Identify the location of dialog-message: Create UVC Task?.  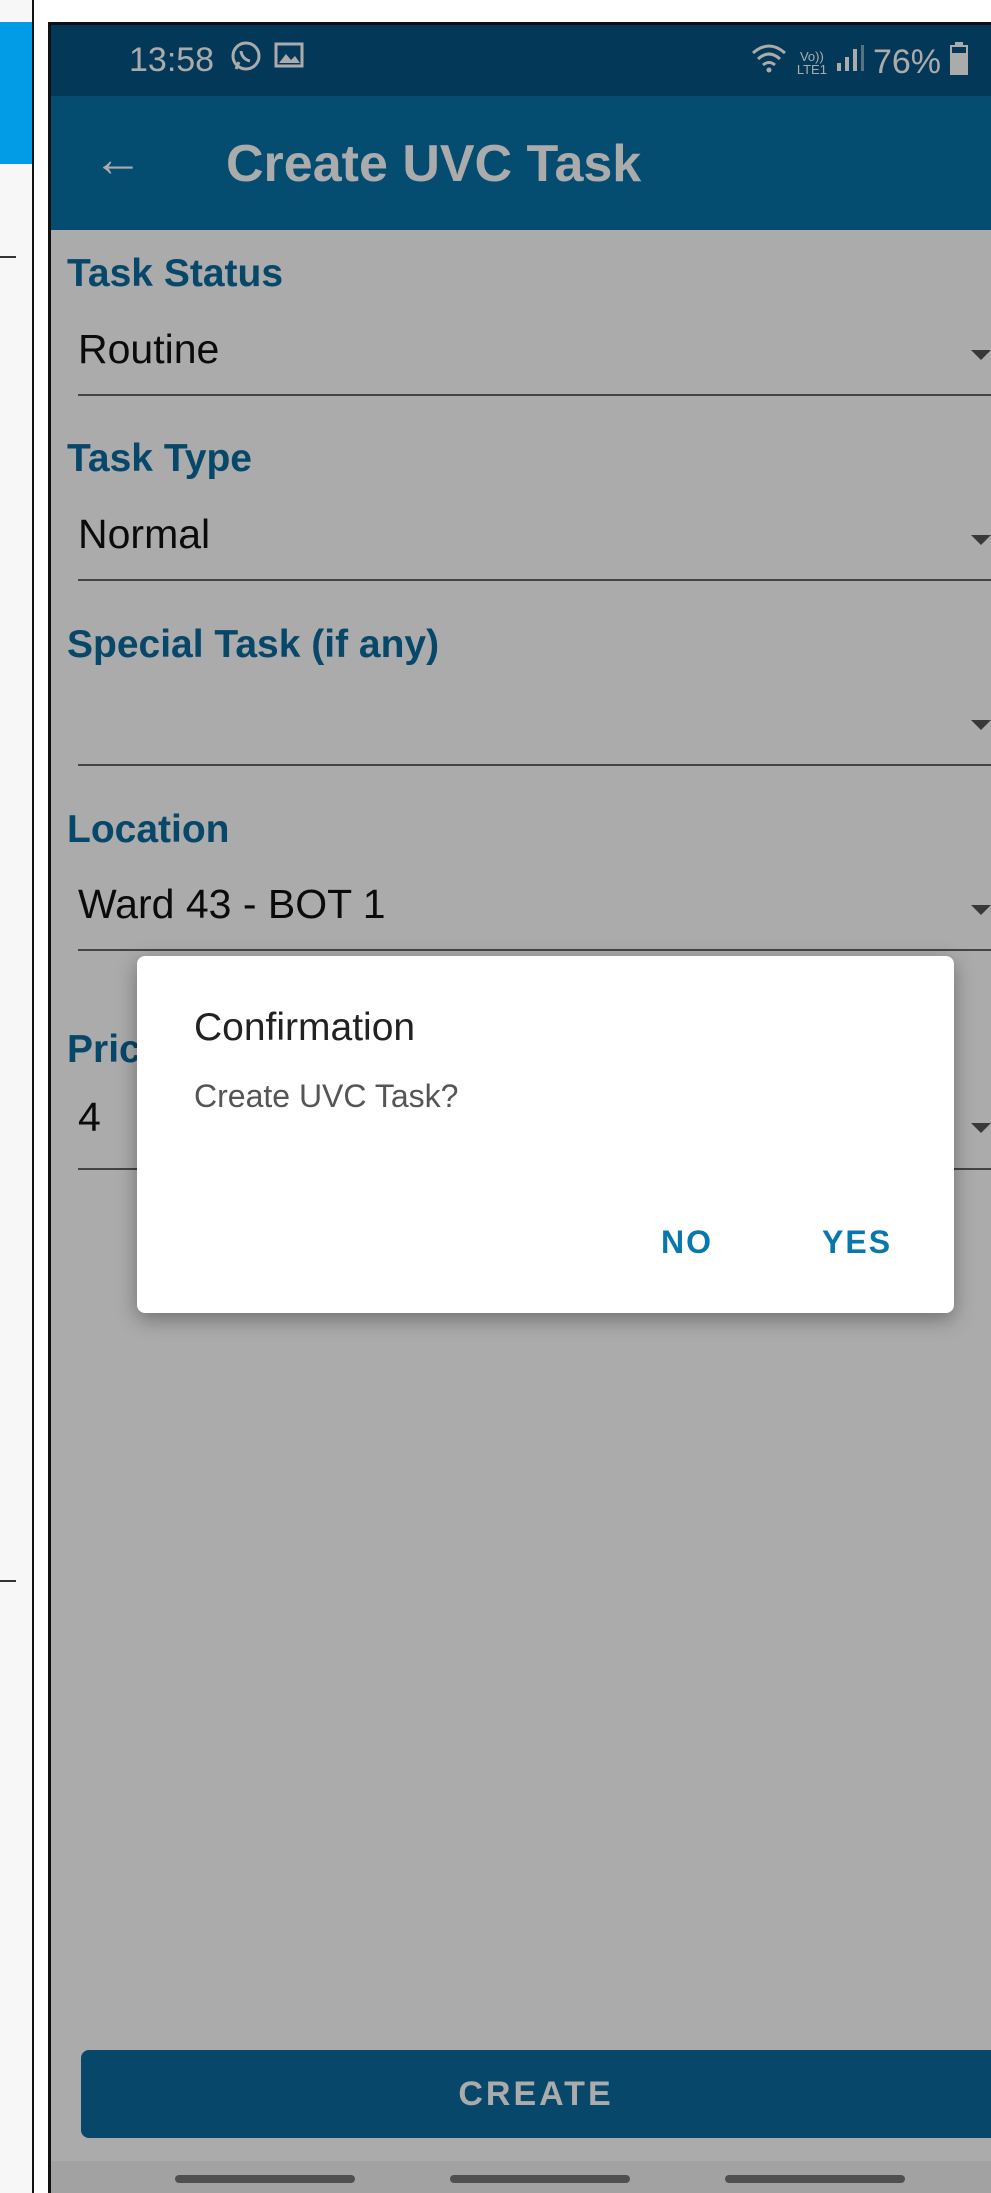
(326, 1096).